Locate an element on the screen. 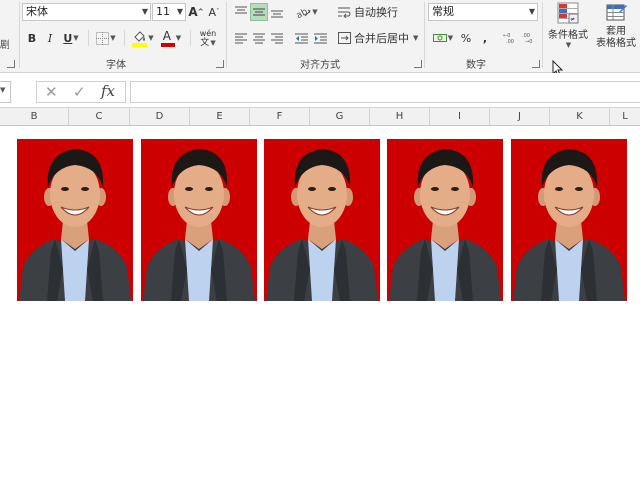 This screenshot has height=502, width=640. align-center-button is located at coordinates (259, 38).